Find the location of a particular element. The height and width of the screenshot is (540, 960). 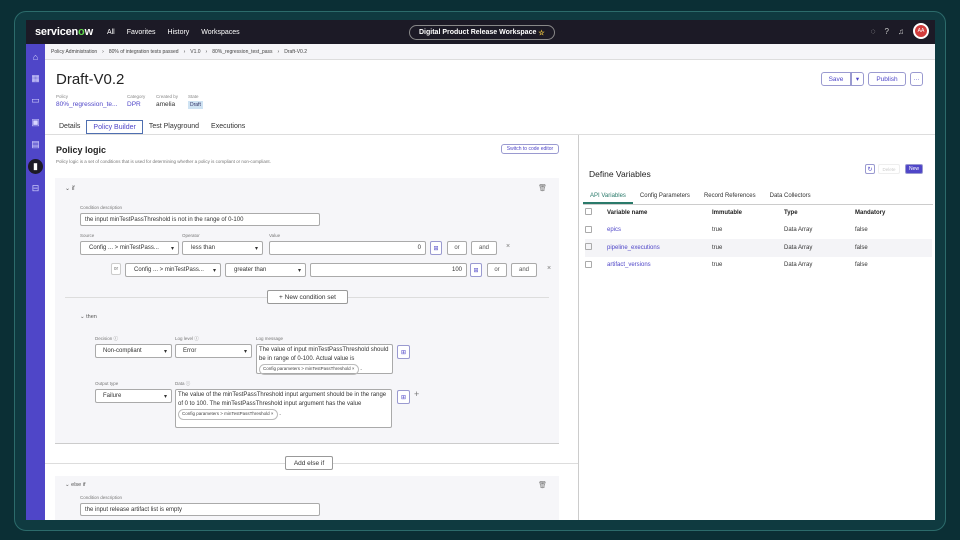

table-row: epics true Data Array false is located at coordinates (758, 231).